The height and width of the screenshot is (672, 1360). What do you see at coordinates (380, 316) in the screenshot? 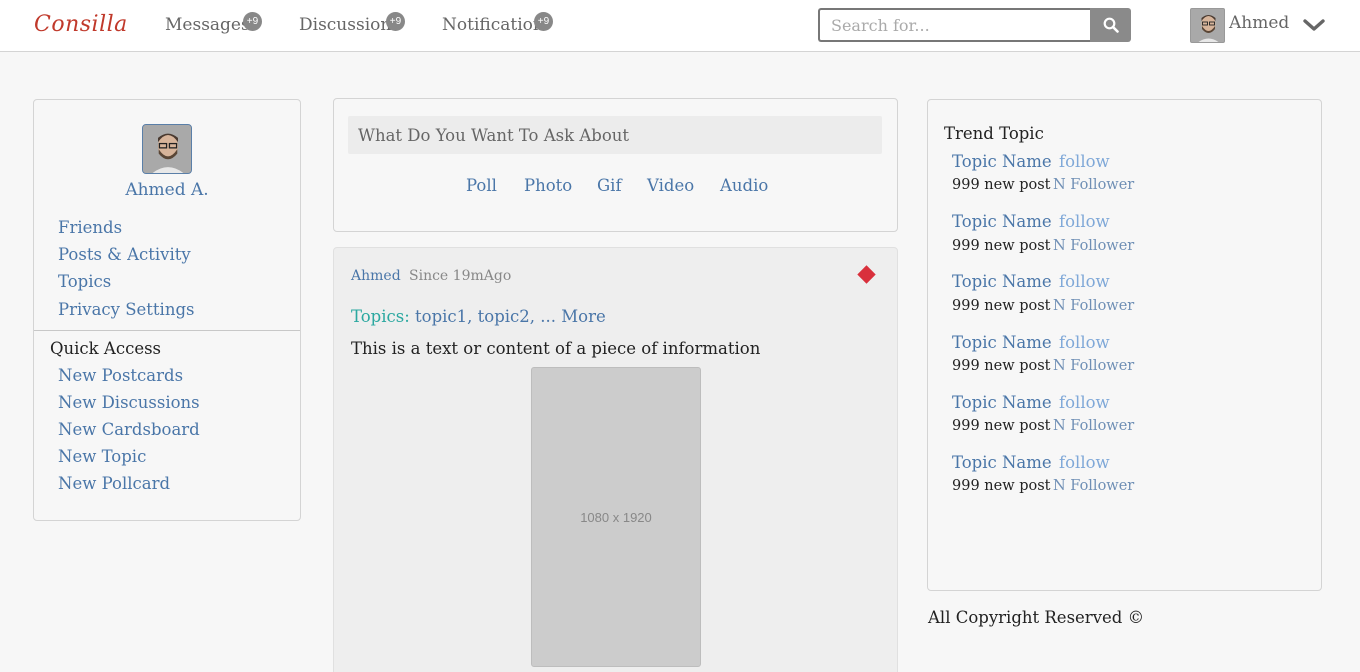
I see `topics-label: Topics:` at bounding box center [380, 316].